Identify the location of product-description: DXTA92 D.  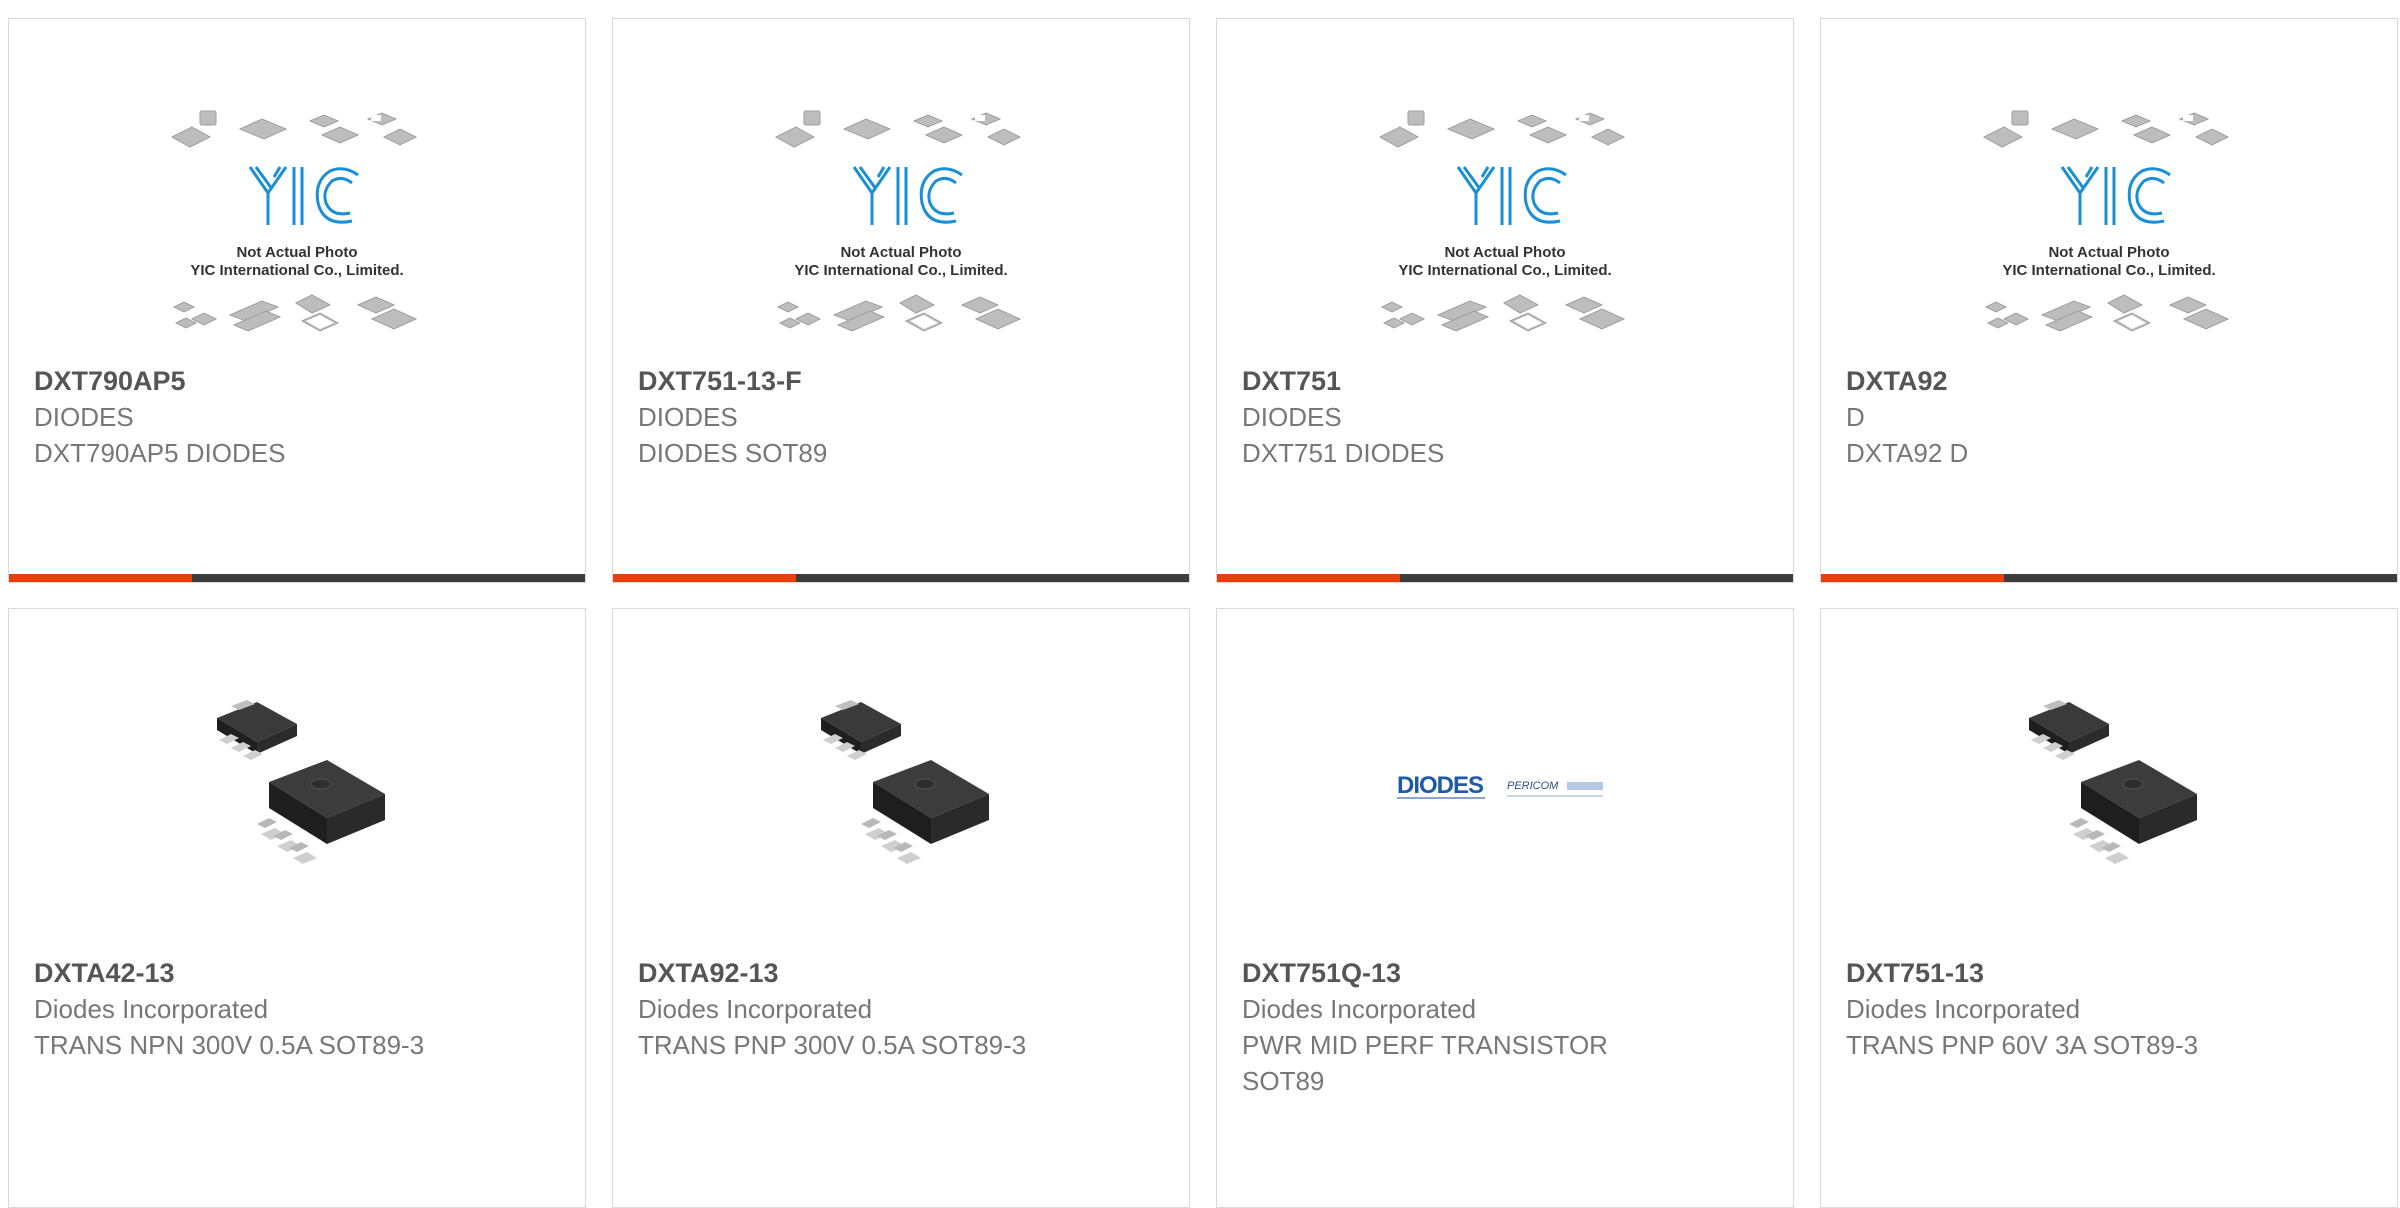
(1907, 453).